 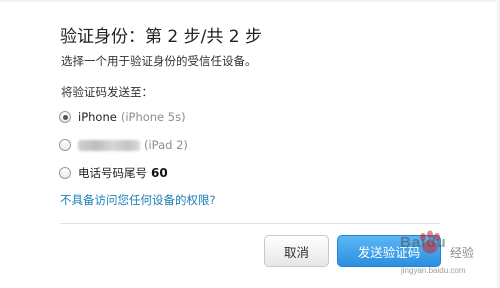 I want to click on device-model: (iPhone 5s), so click(x=153, y=117).